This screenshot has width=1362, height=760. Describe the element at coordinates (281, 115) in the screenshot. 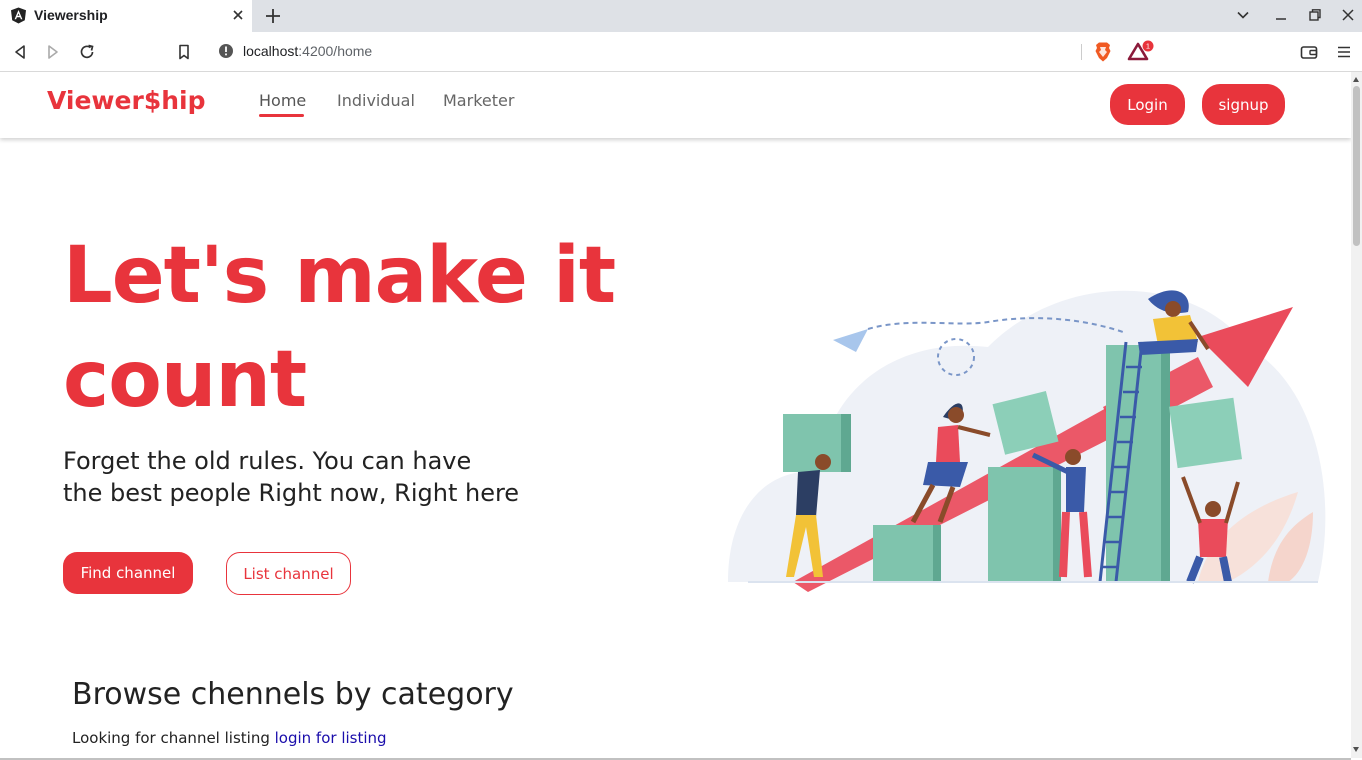

I see `nav-active-underline` at that location.